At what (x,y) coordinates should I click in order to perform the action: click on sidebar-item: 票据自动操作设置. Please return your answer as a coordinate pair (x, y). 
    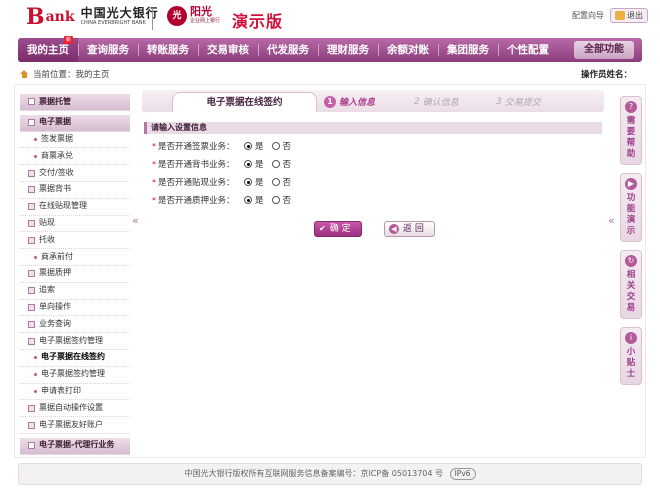
    Looking at the image, I should click on (75, 409).